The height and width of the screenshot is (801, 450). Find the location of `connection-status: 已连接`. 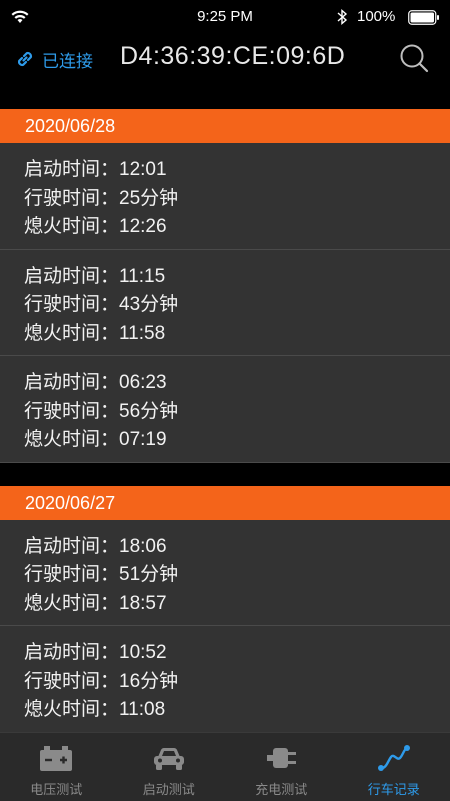

connection-status: 已连接 is located at coordinates (53, 59).